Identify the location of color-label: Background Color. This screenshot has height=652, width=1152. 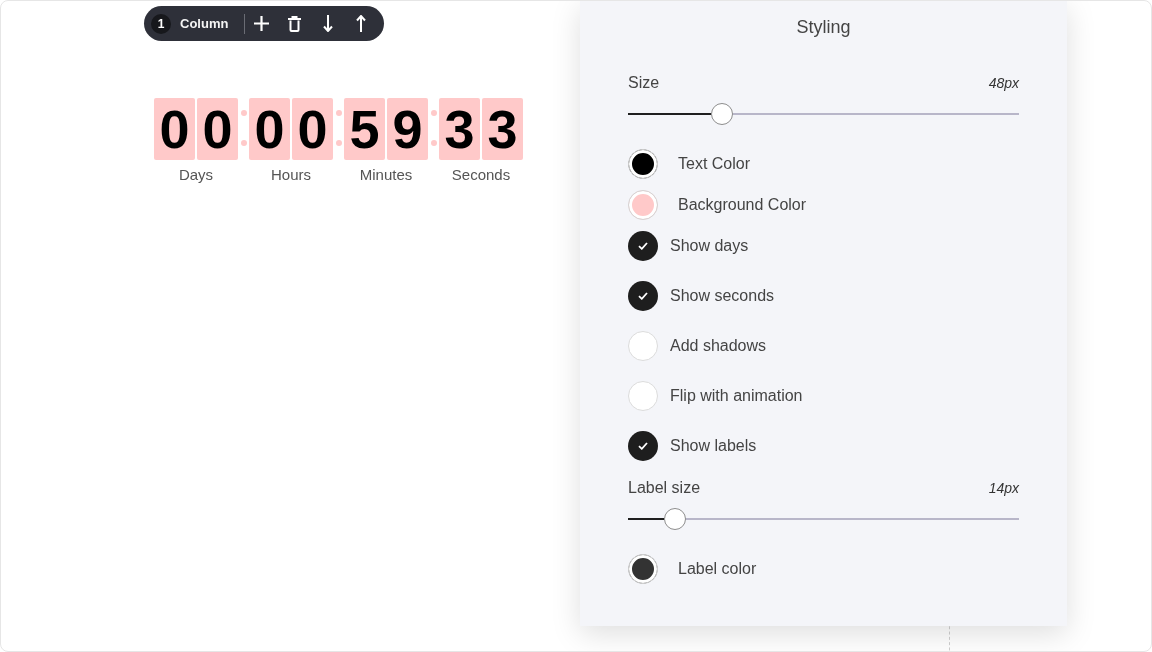
(742, 204).